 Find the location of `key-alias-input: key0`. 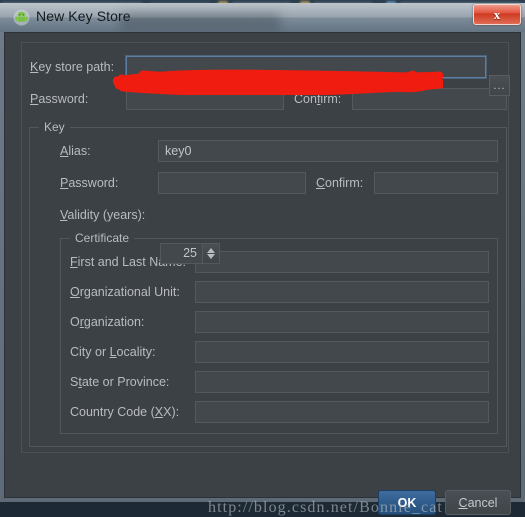

key-alias-input: key0 is located at coordinates (328, 151).